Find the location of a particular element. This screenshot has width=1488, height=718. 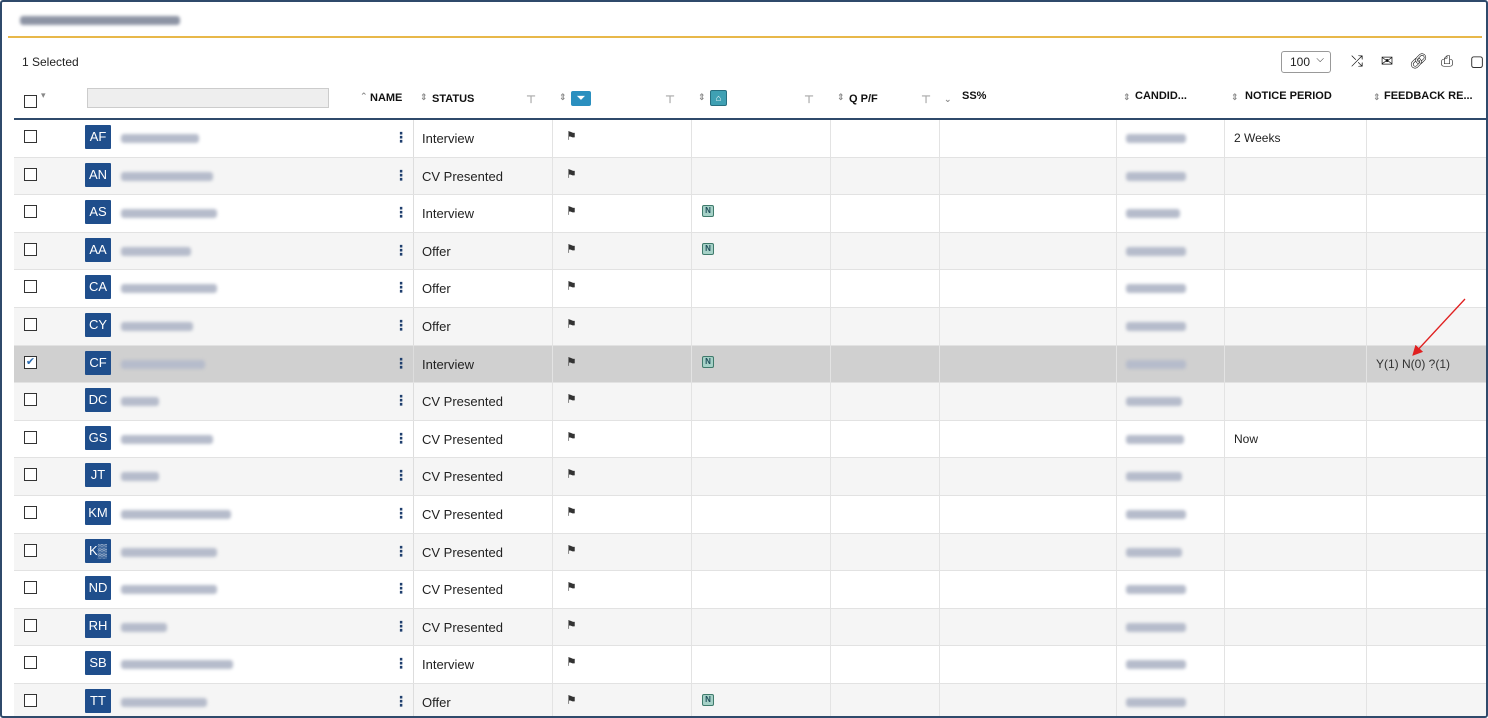

selected-count-label: 1 Selected is located at coordinates (50, 62).